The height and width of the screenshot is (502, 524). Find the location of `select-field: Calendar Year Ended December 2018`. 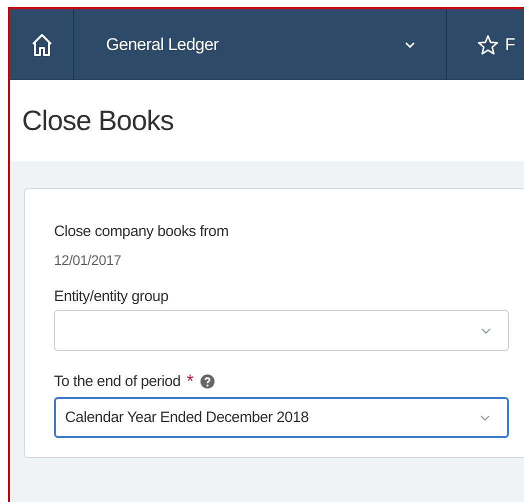

select-field: Calendar Year Ended December 2018 is located at coordinates (281, 417).